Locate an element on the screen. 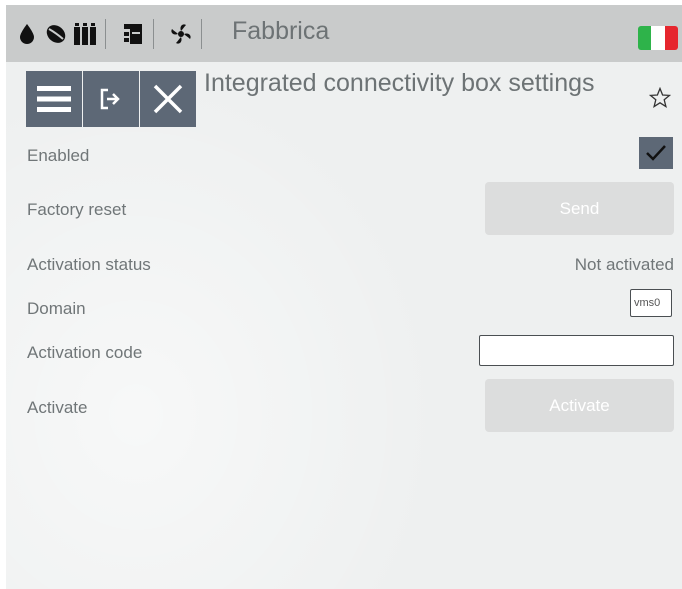  flag-green is located at coordinates (645, 38).